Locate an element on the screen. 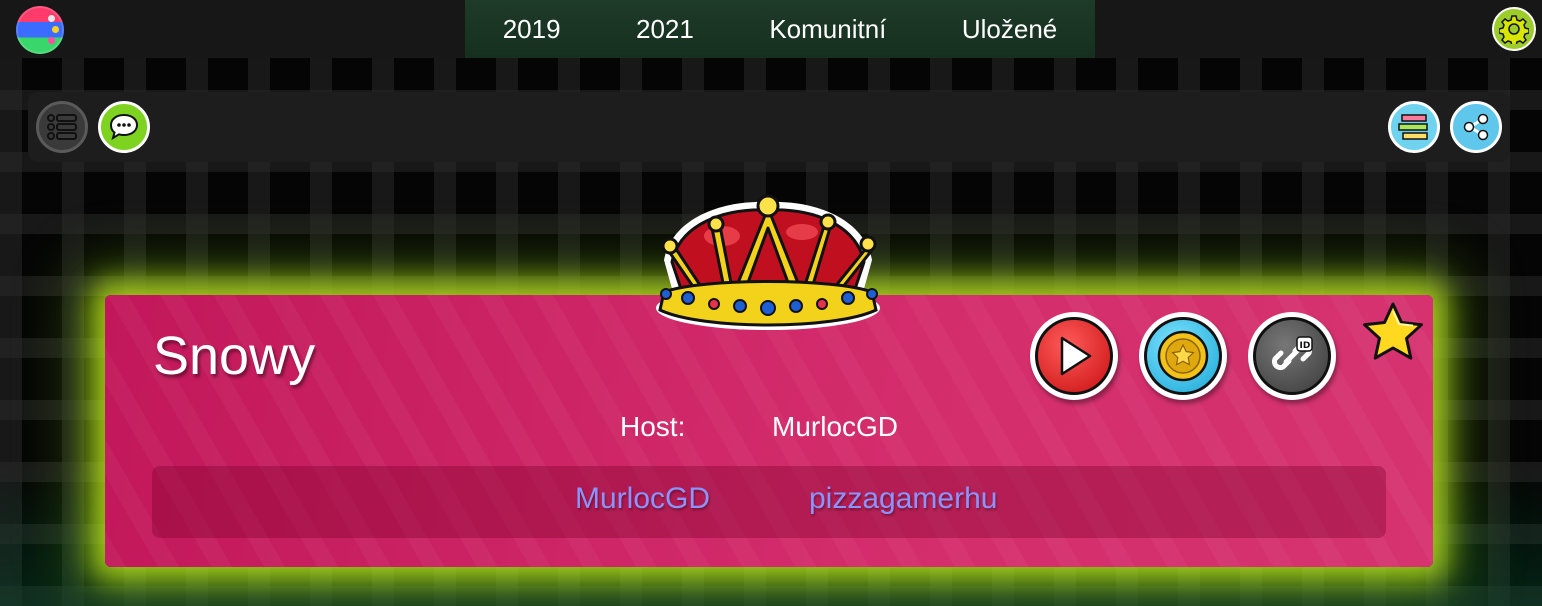 Image resolution: width=1542 pixels, height=606 pixels. sections-button is located at coordinates (1414, 127).